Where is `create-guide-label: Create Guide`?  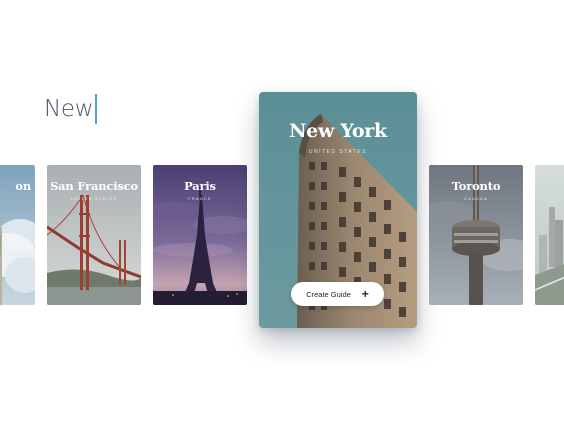 create-guide-label: Create Guide is located at coordinates (328, 294).